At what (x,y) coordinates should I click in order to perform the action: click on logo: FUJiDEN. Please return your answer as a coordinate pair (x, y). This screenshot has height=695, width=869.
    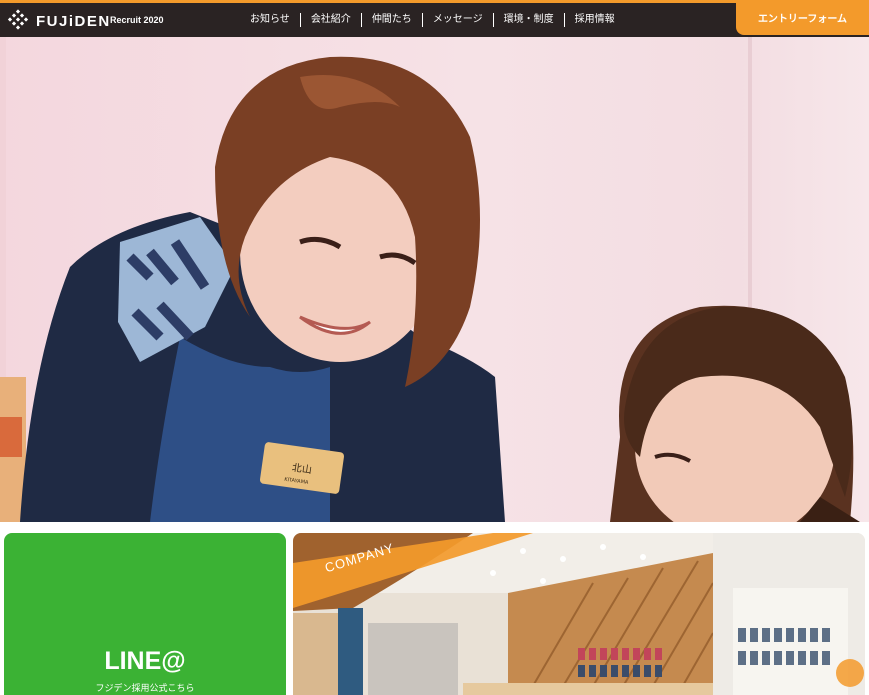
    Looking at the image, I should click on (58, 21).